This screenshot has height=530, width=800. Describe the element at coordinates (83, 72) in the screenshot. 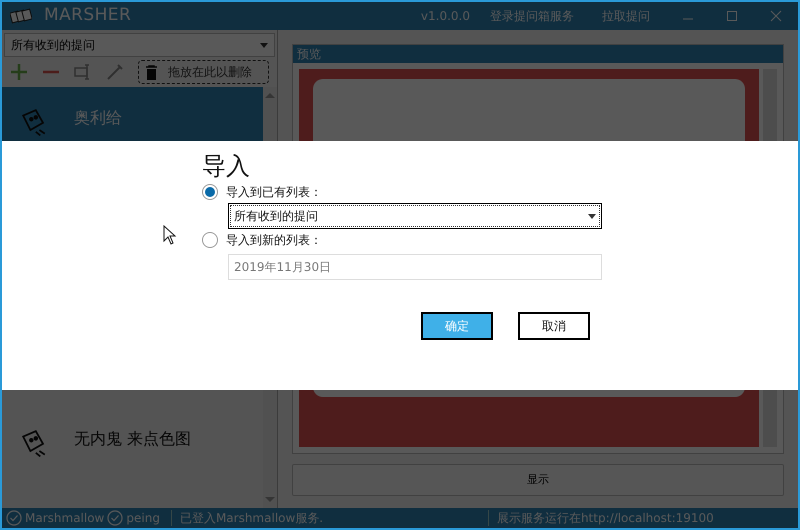

I see `rename-icon` at that location.